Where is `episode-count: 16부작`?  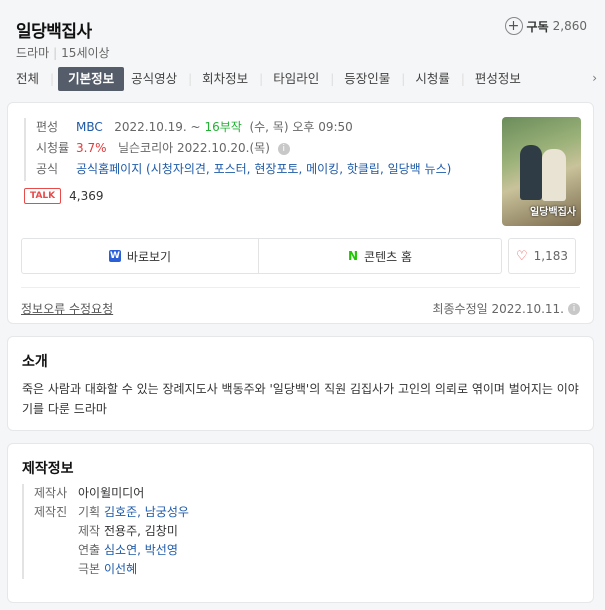
episode-count: 16부작 is located at coordinates (223, 127).